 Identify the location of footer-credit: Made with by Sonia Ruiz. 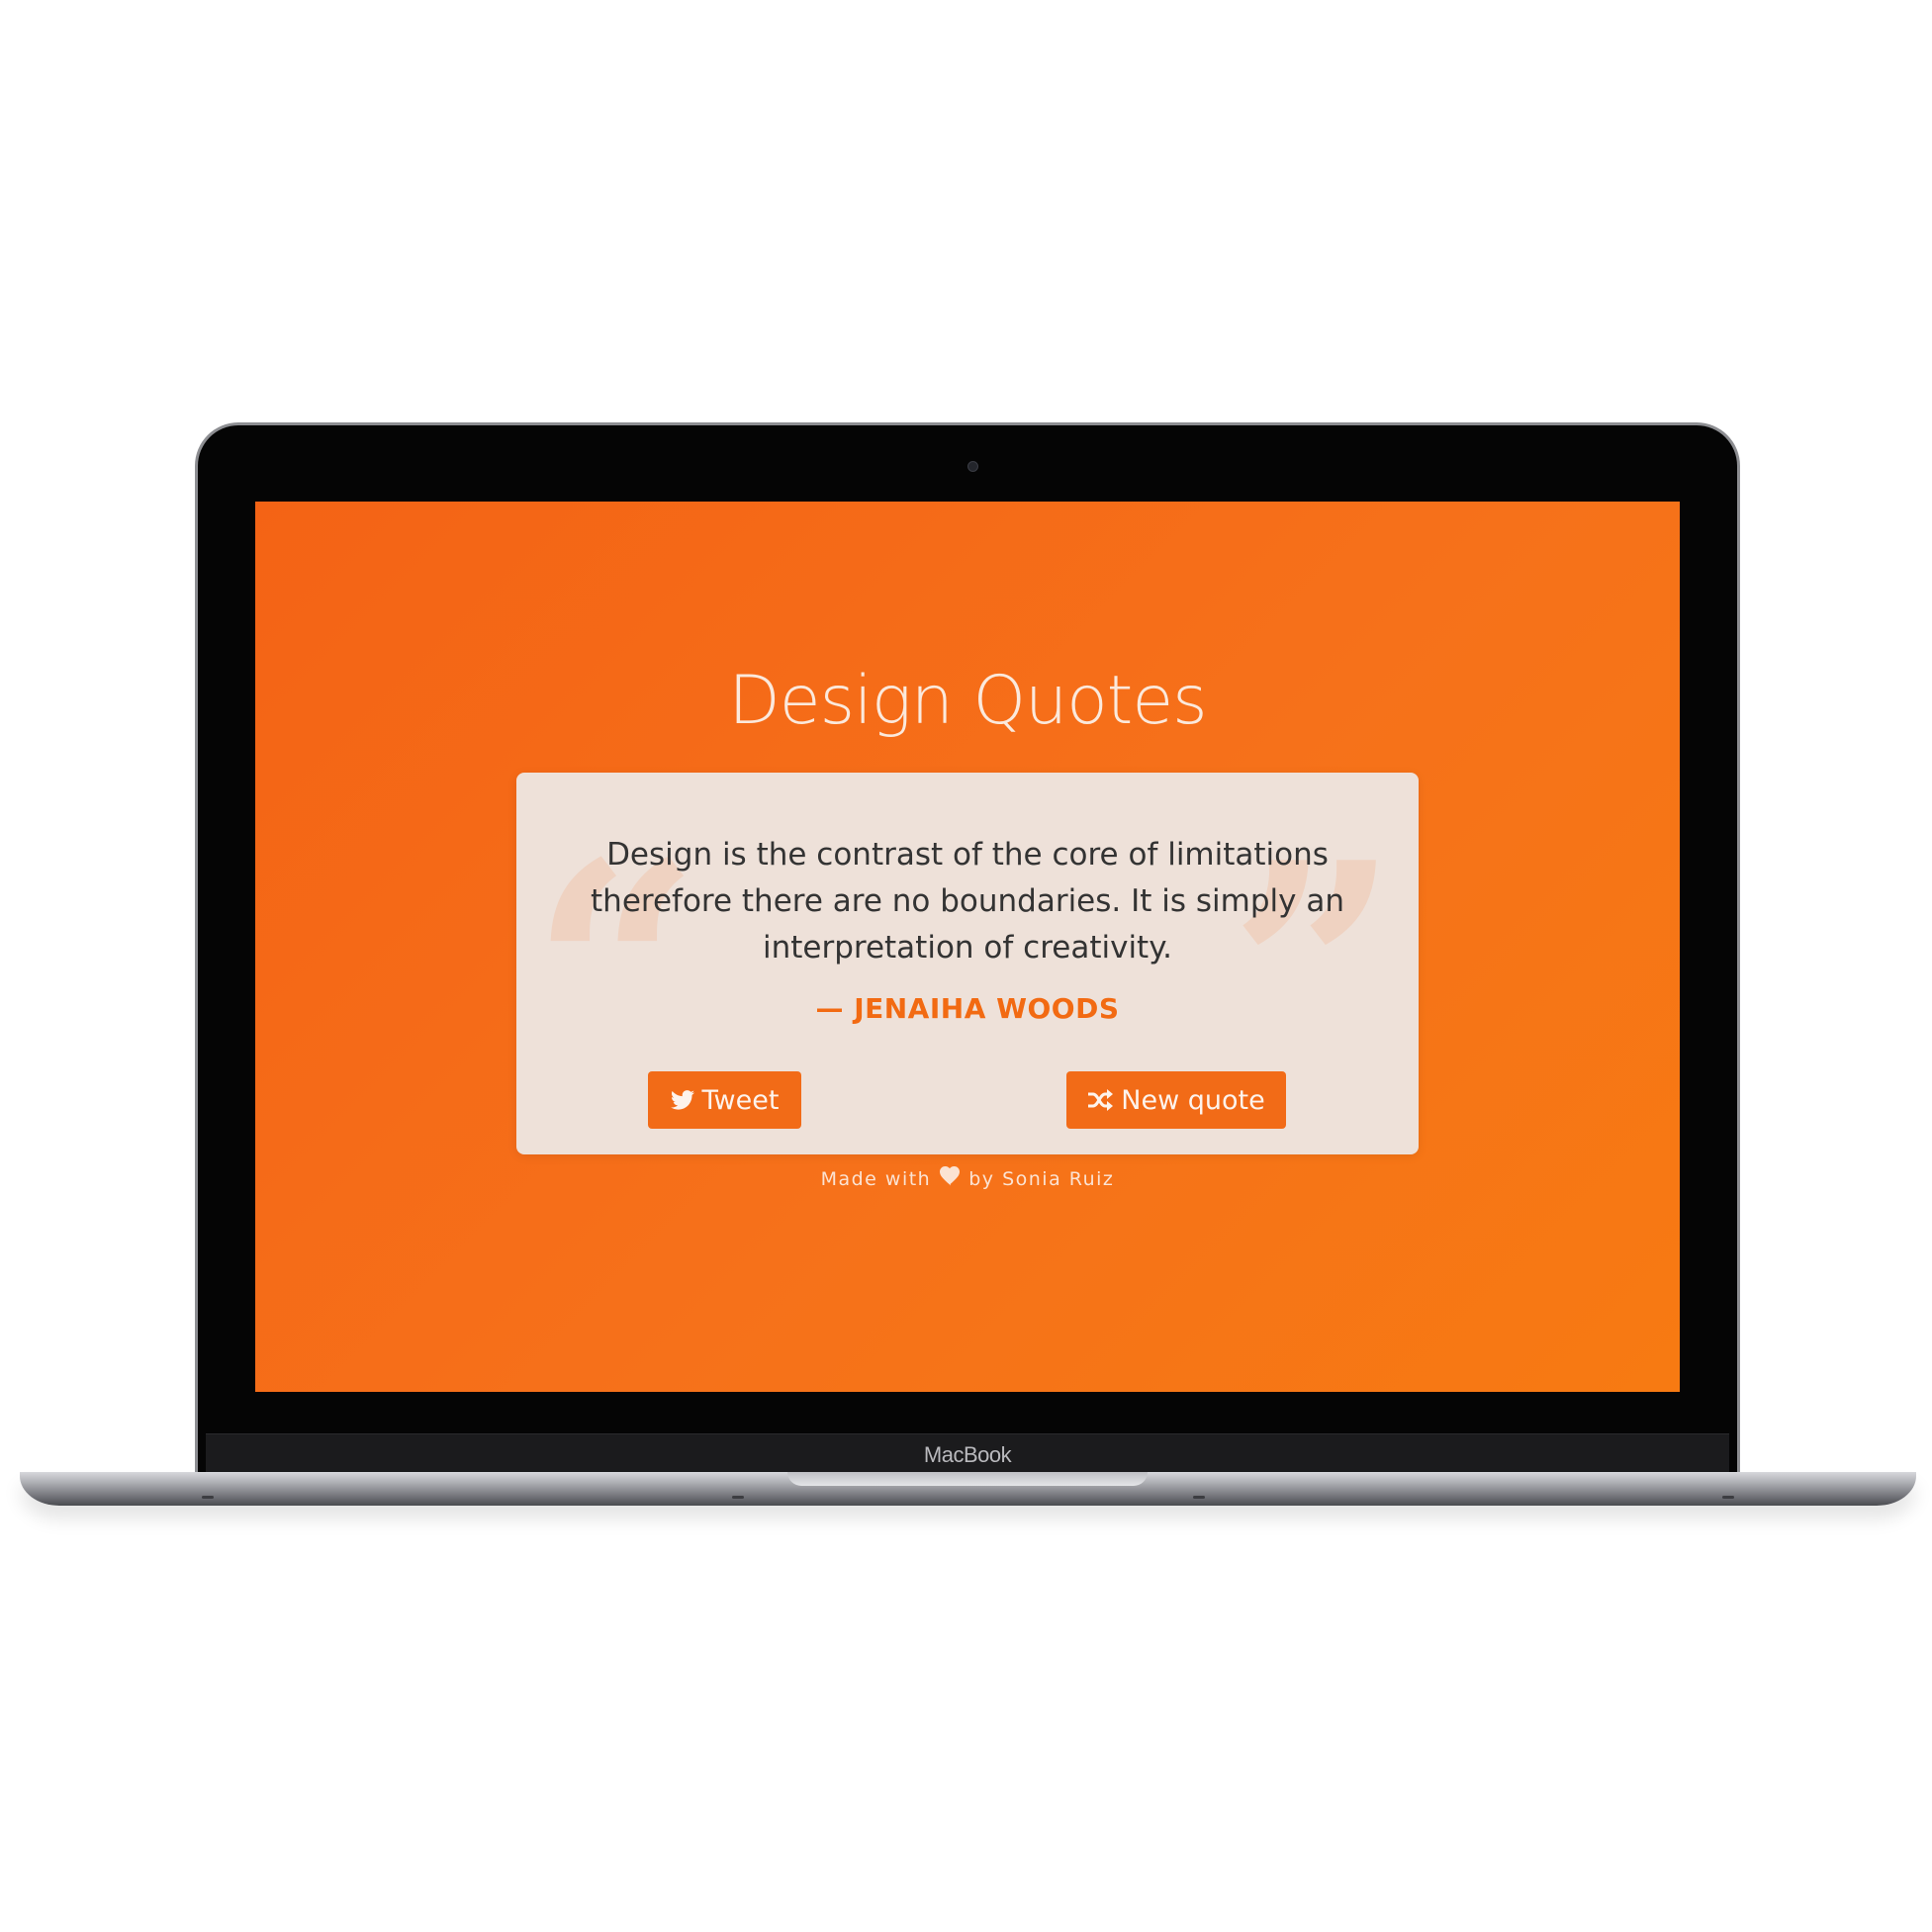
(967, 1178).